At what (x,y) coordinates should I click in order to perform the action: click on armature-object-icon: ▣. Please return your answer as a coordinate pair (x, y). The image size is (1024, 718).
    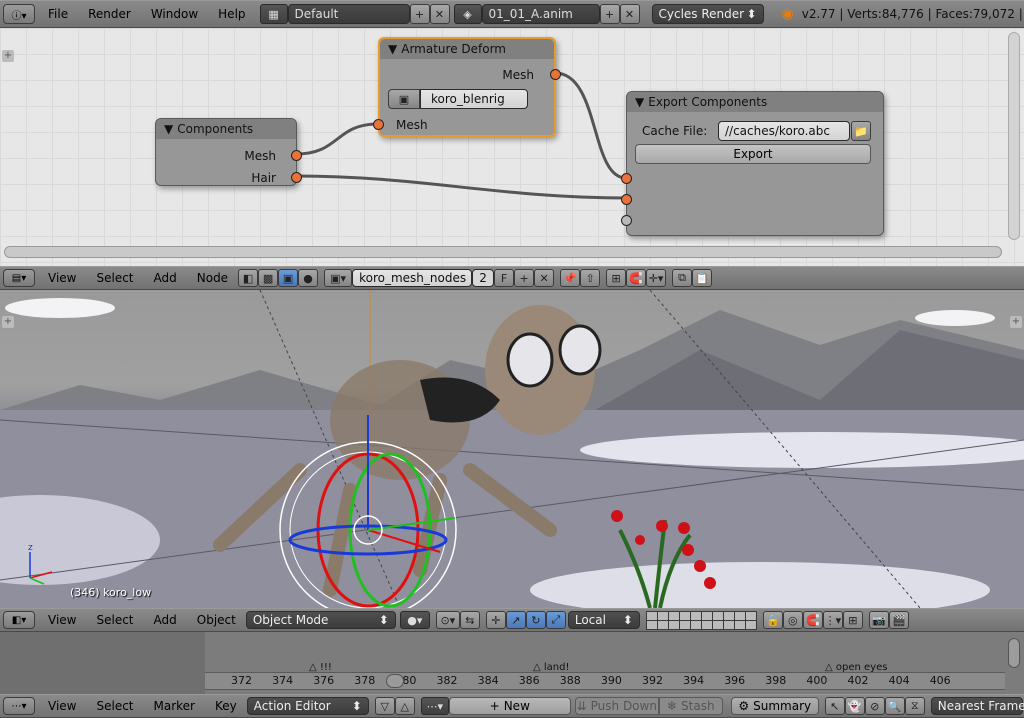
    Looking at the image, I should click on (404, 99).